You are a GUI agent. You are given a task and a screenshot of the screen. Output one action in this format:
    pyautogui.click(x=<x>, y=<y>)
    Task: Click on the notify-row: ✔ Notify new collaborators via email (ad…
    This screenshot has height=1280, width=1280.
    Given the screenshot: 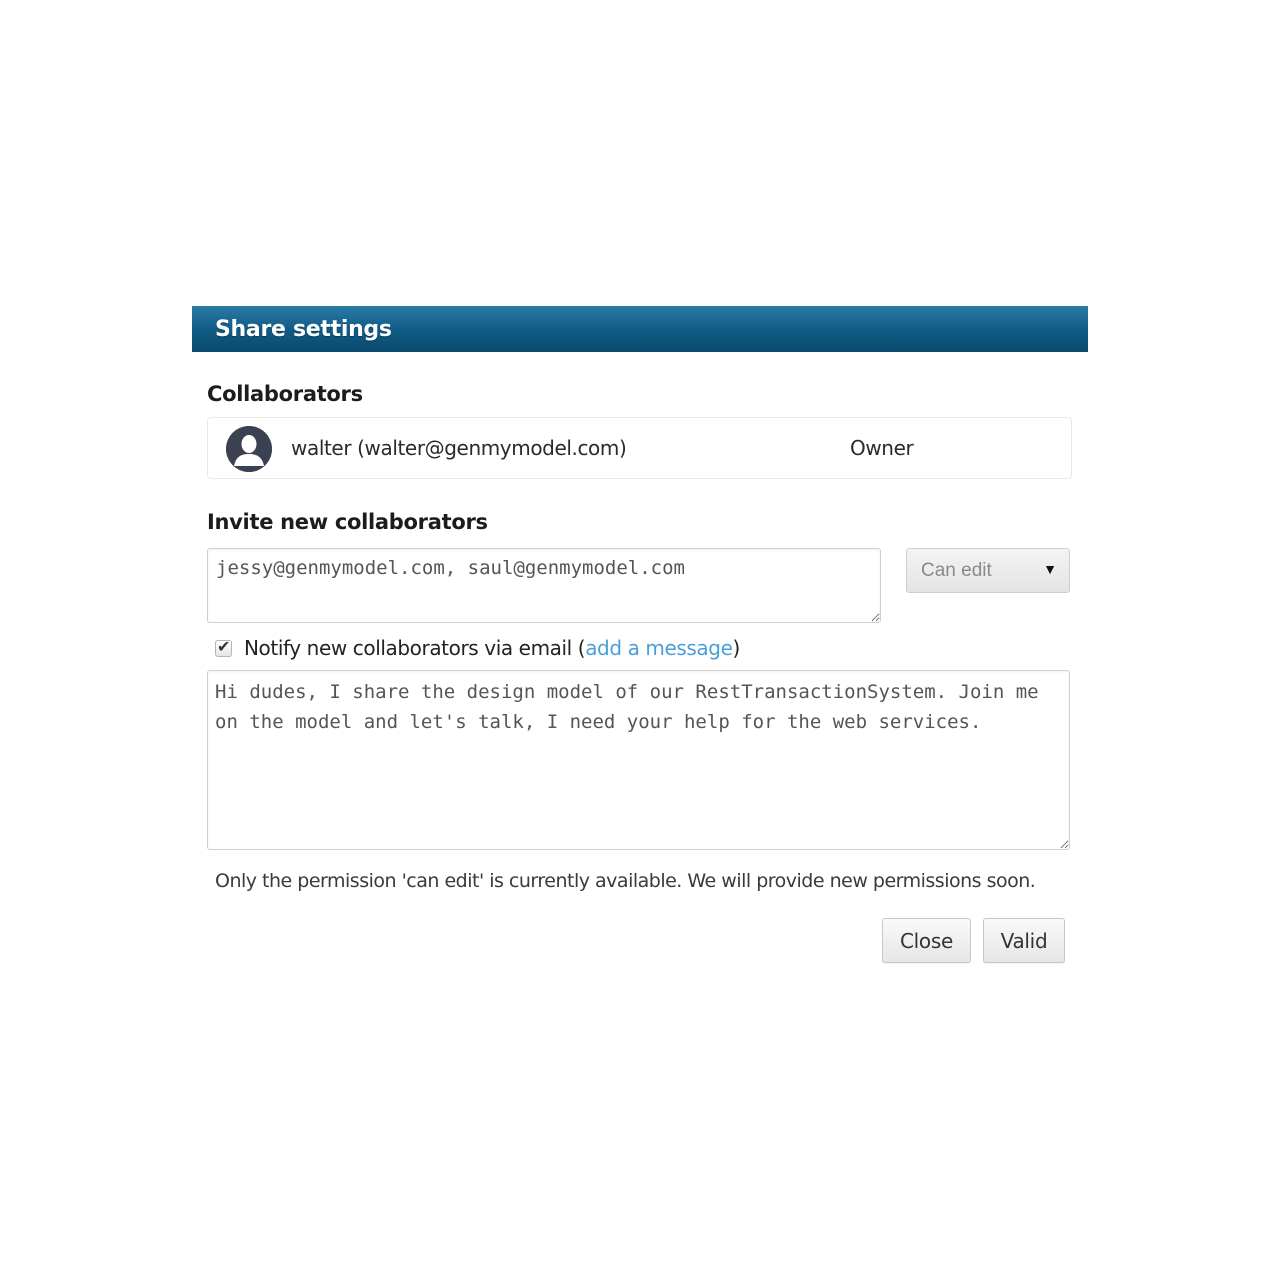 What is the action you would take?
    pyautogui.click(x=477, y=648)
    